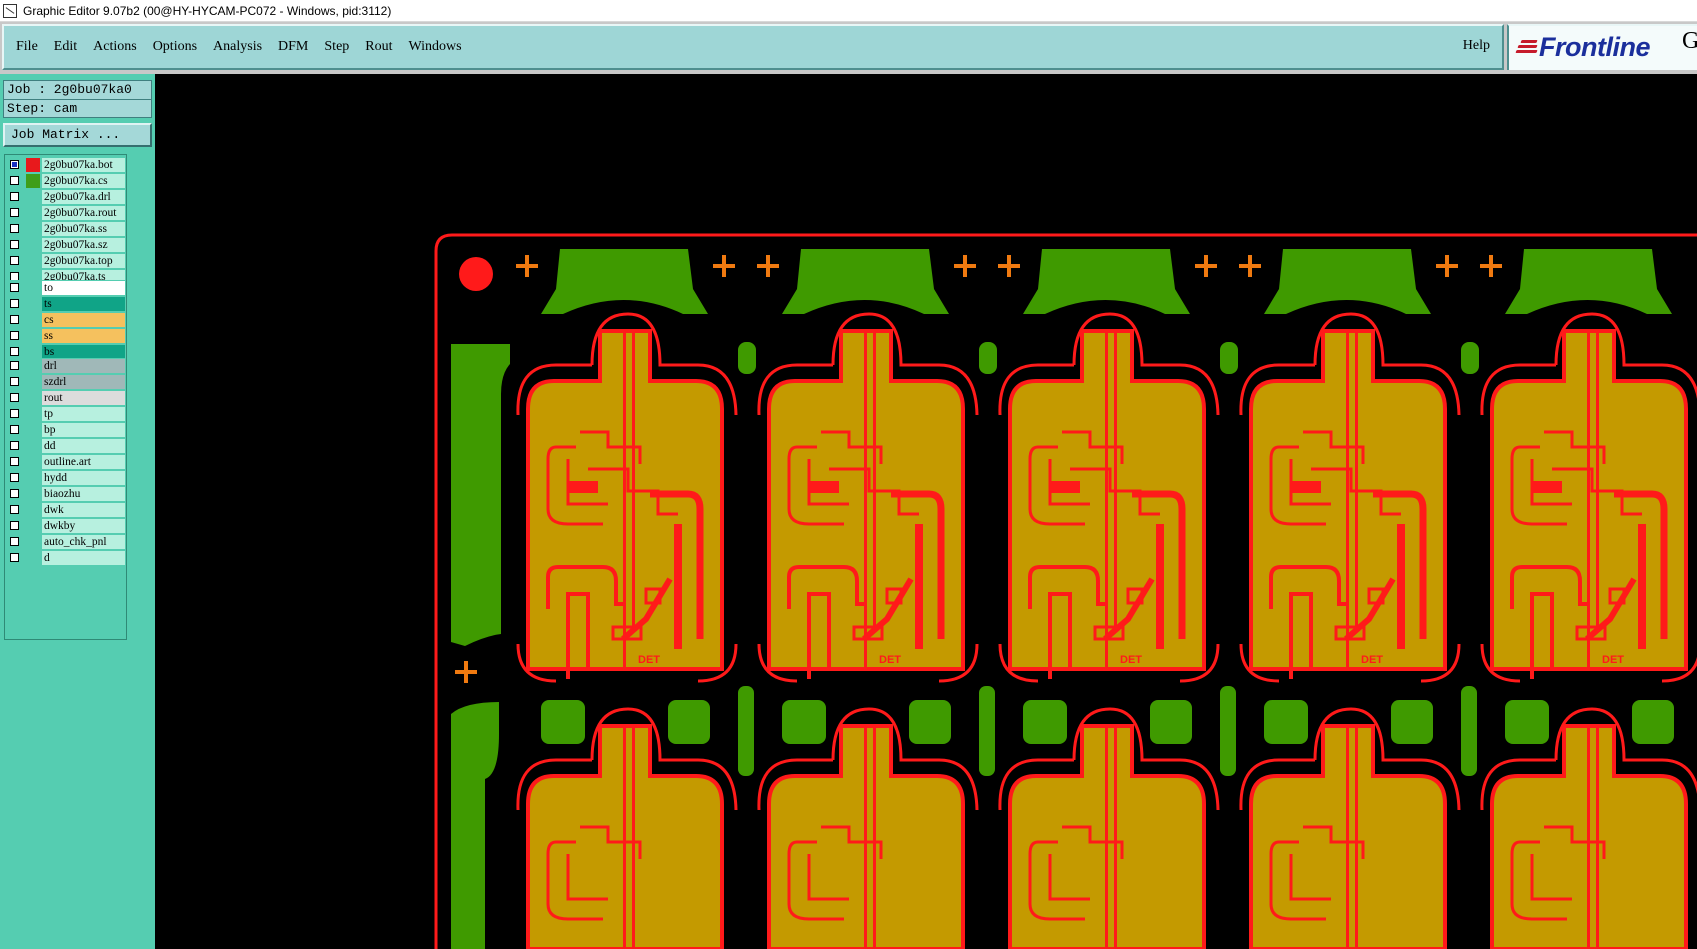 This screenshot has width=1697, height=949. What do you see at coordinates (83, 336) in the screenshot?
I see `layer-name: ss` at bounding box center [83, 336].